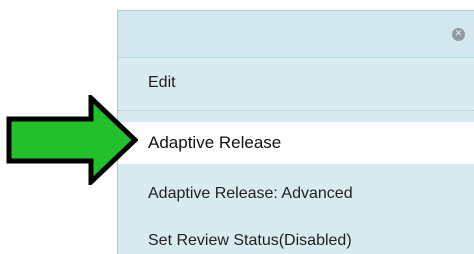 The image size is (474, 254). I want to click on menu-item-set-review-status: Set Review Status(Disabled), so click(296, 237).